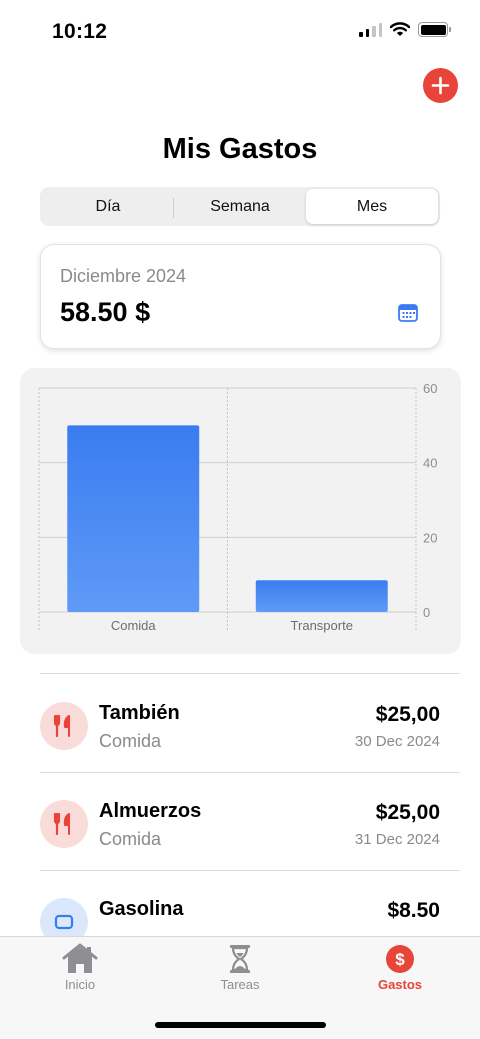  Describe the element at coordinates (397, 741) in the screenshot. I see `expense-date: 30 Dec 2024` at that location.